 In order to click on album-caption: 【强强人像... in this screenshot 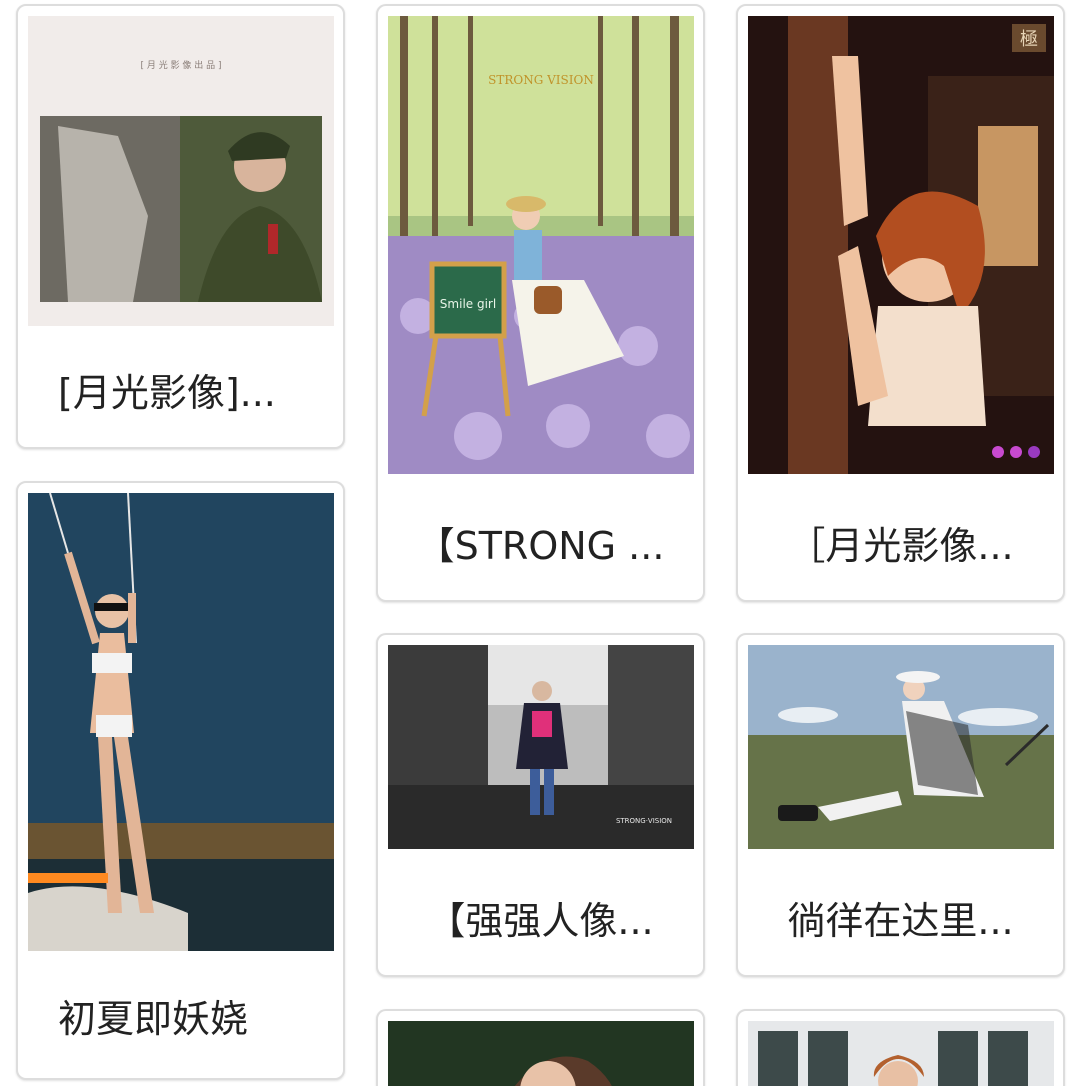, I will do `click(540, 921)`.